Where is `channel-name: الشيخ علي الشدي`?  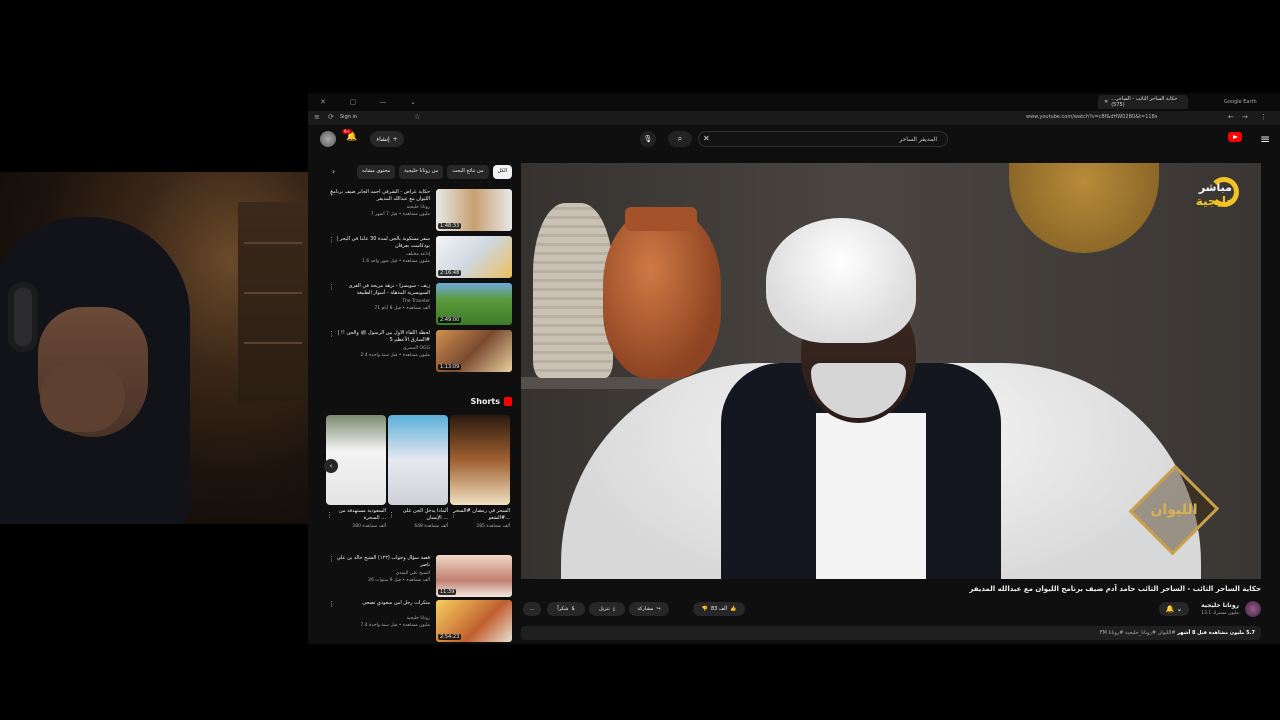 channel-name: الشيخ علي الشدي is located at coordinates (413, 573).